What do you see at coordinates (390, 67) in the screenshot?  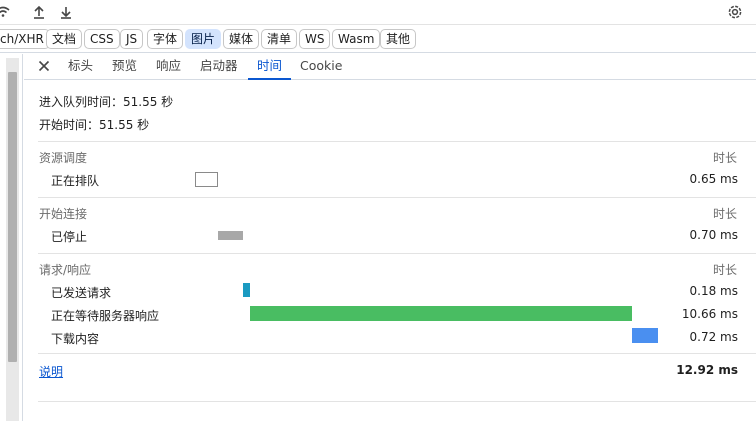 I see `request-detail-tabs: 标头 预览 响应 启动器 时间 Cookie` at bounding box center [390, 67].